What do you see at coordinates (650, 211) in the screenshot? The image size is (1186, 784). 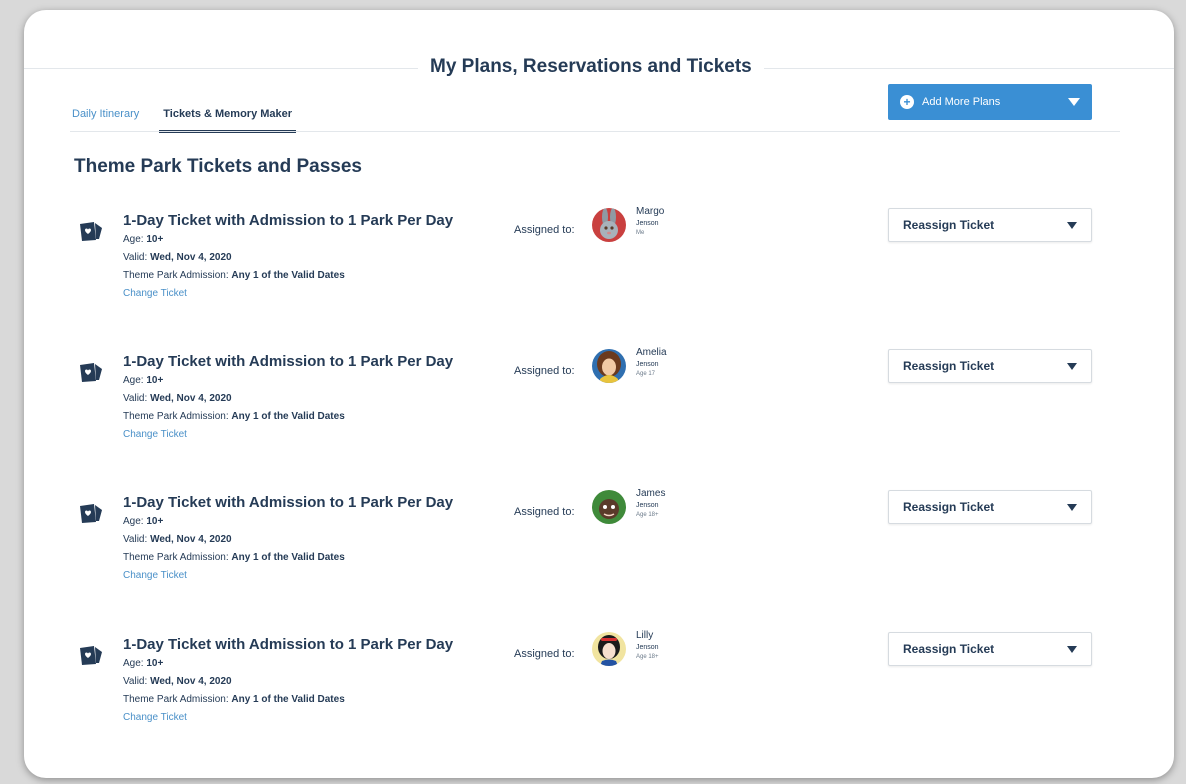 I see `guest-first-name: Margo` at bounding box center [650, 211].